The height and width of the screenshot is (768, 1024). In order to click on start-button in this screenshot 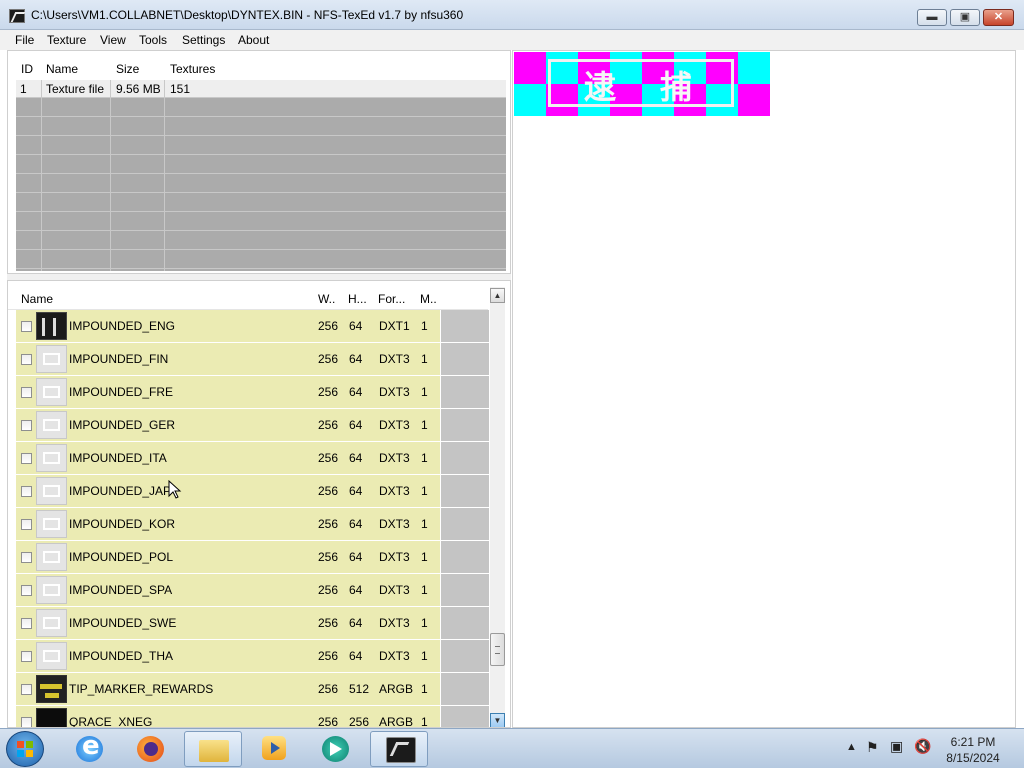, I will do `click(25, 749)`.